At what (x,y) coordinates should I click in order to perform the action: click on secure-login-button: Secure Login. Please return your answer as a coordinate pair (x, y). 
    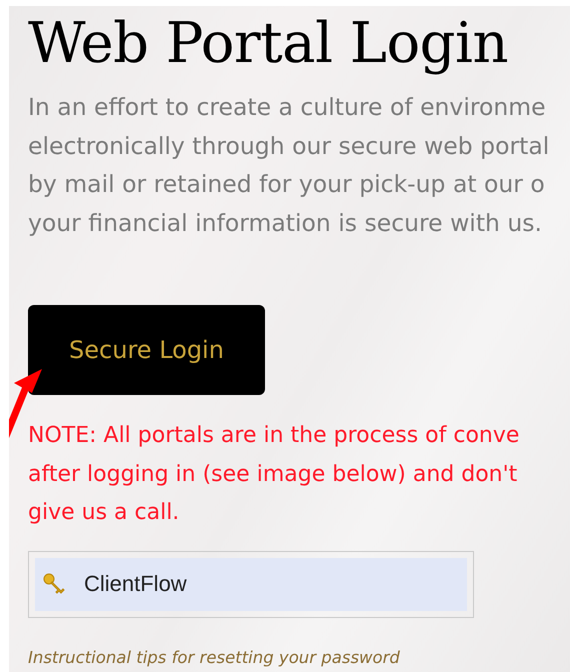
    Looking at the image, I should click on (146, 349).